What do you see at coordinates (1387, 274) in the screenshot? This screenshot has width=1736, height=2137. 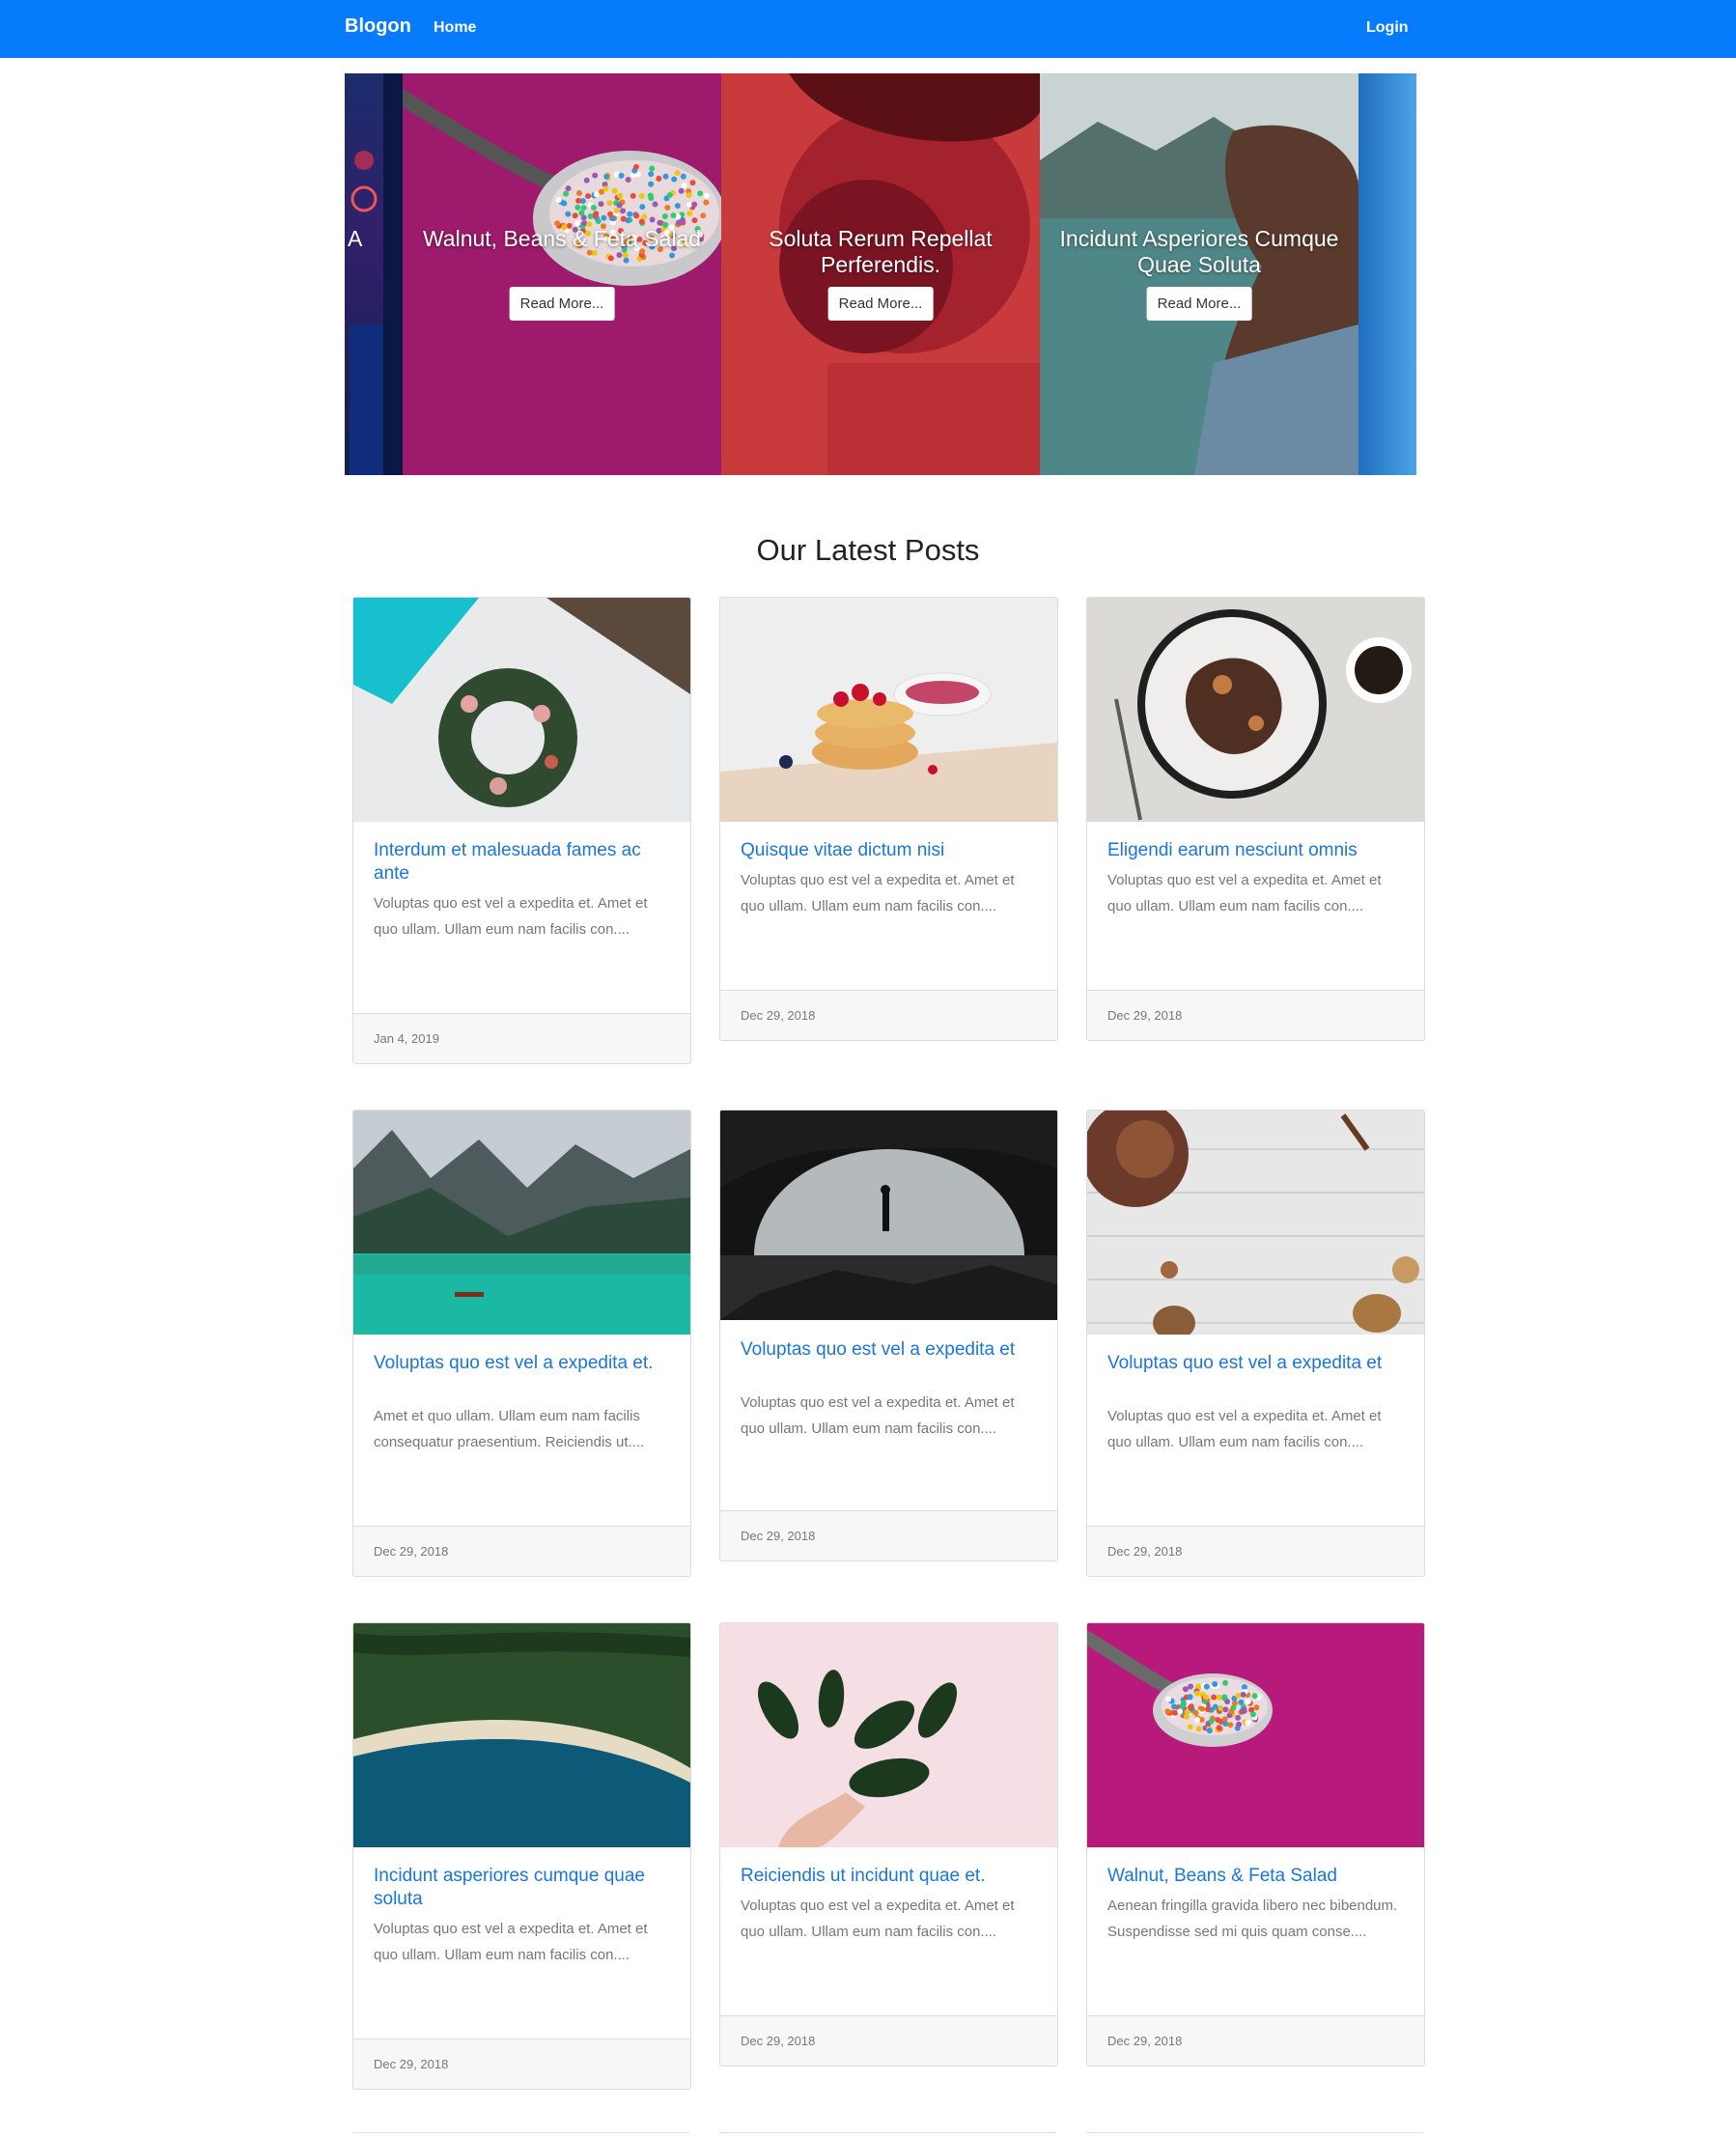 I see `carousel-edge-right` at bounding box center [1387, 274].